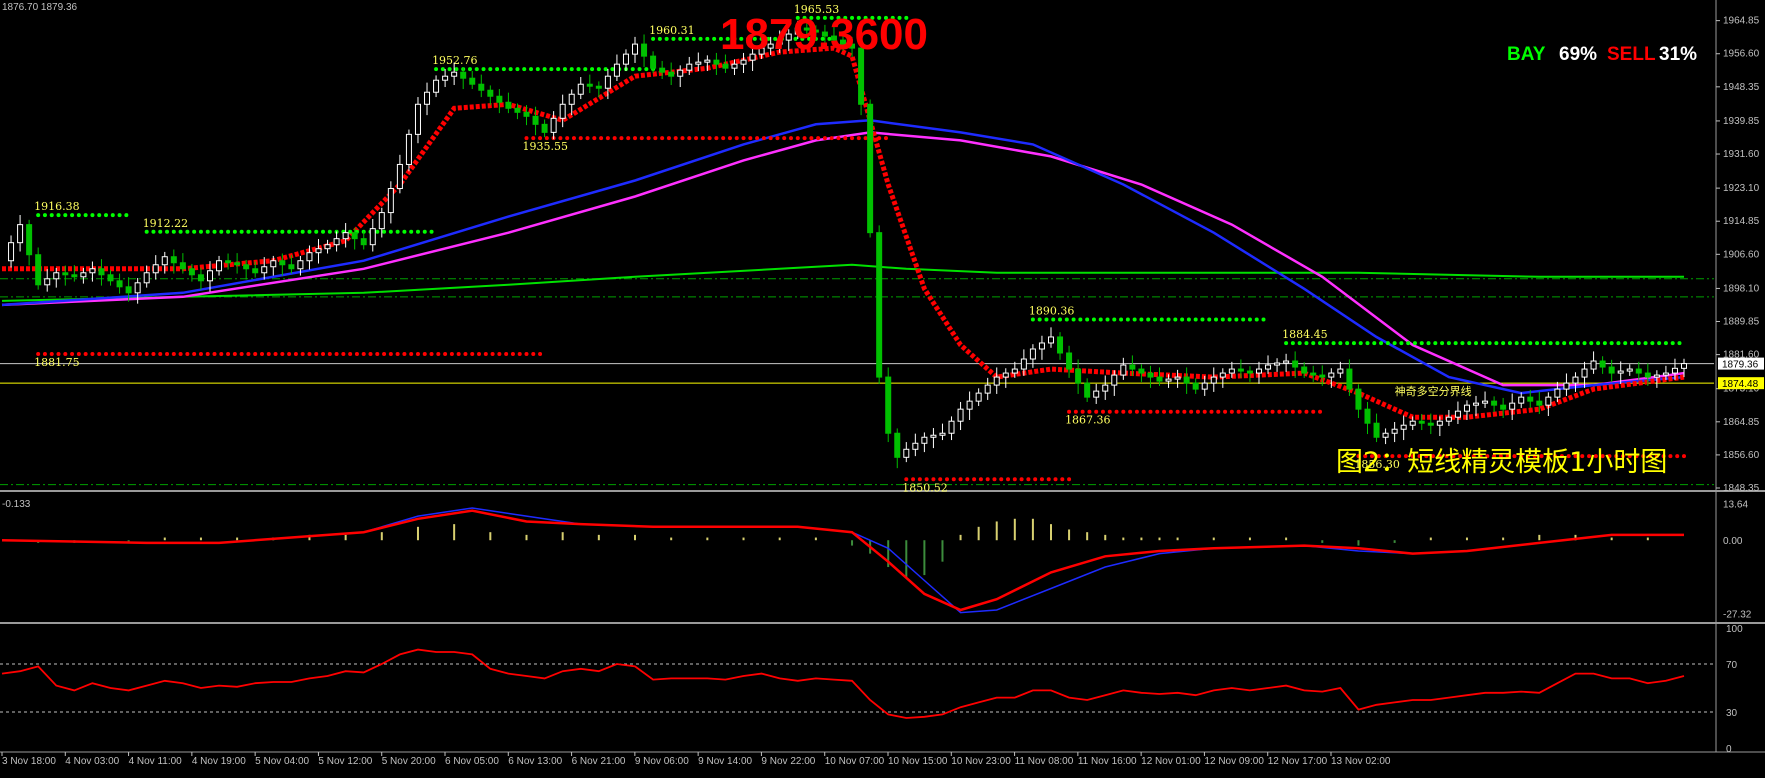 This screenshot has height=778, width=1765. Describe the element at coordinates (1305, 334) in the screenshot. I see `level-label: 1884.45` at that location.